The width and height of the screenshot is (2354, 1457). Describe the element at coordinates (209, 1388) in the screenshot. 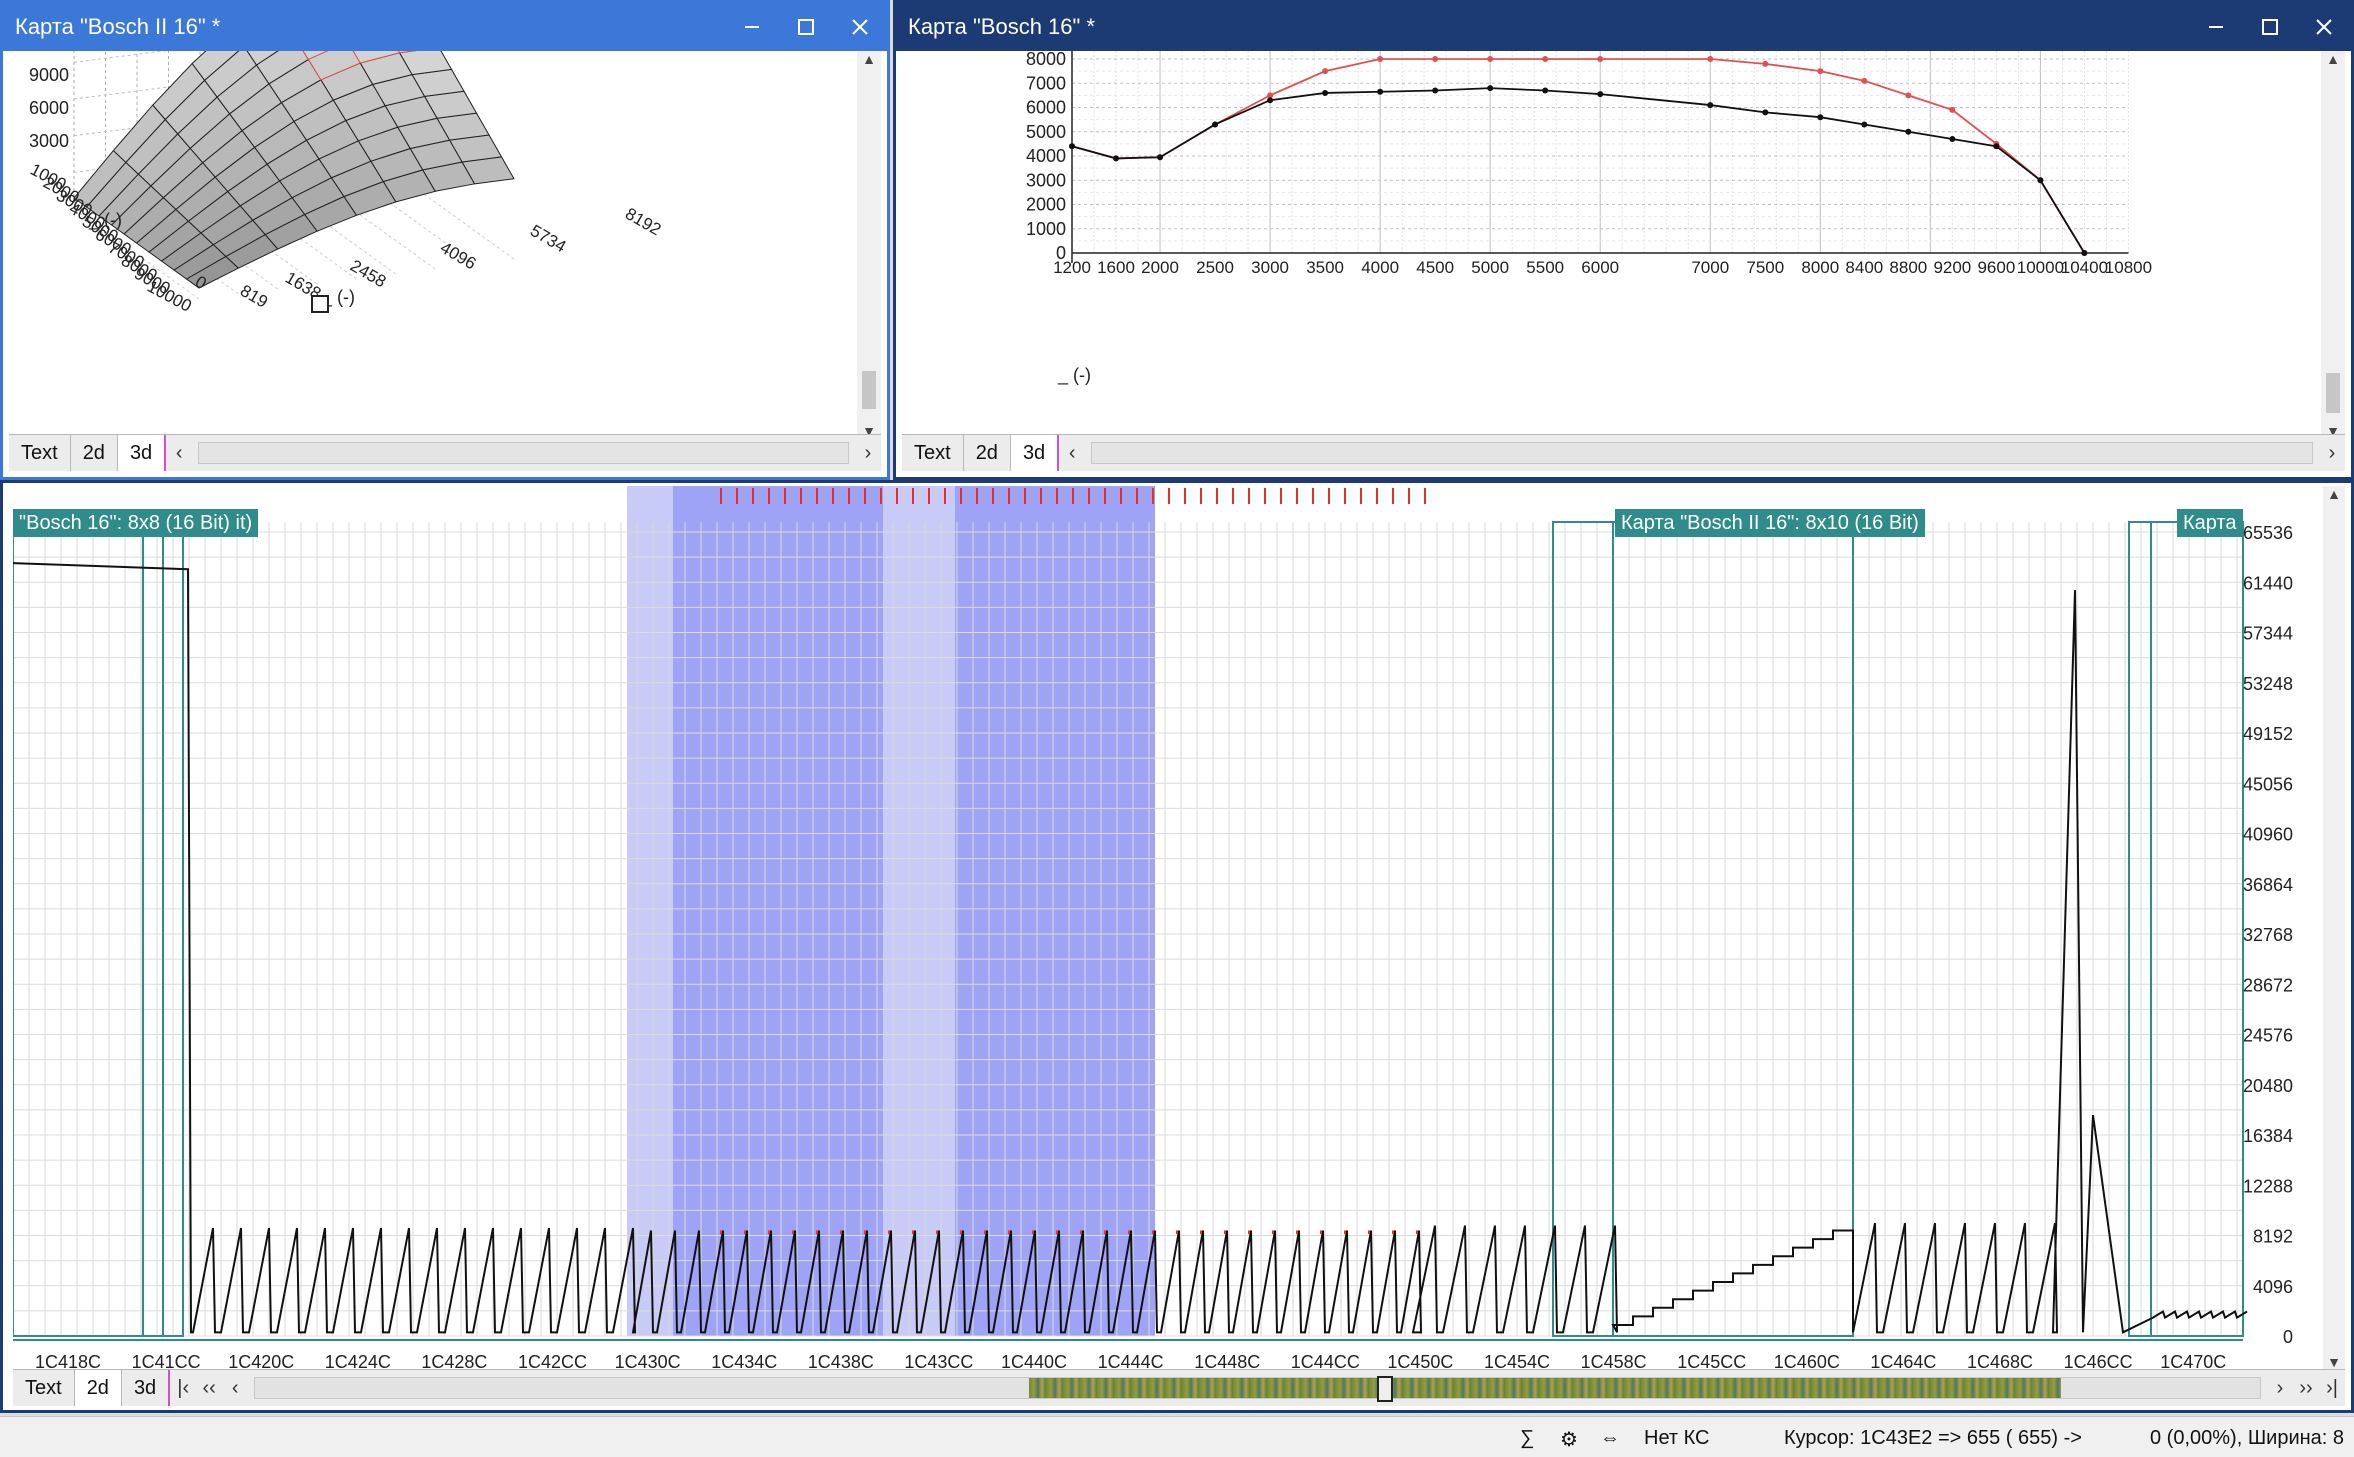

I see `prev-page-icon: ‹‹` at that location.